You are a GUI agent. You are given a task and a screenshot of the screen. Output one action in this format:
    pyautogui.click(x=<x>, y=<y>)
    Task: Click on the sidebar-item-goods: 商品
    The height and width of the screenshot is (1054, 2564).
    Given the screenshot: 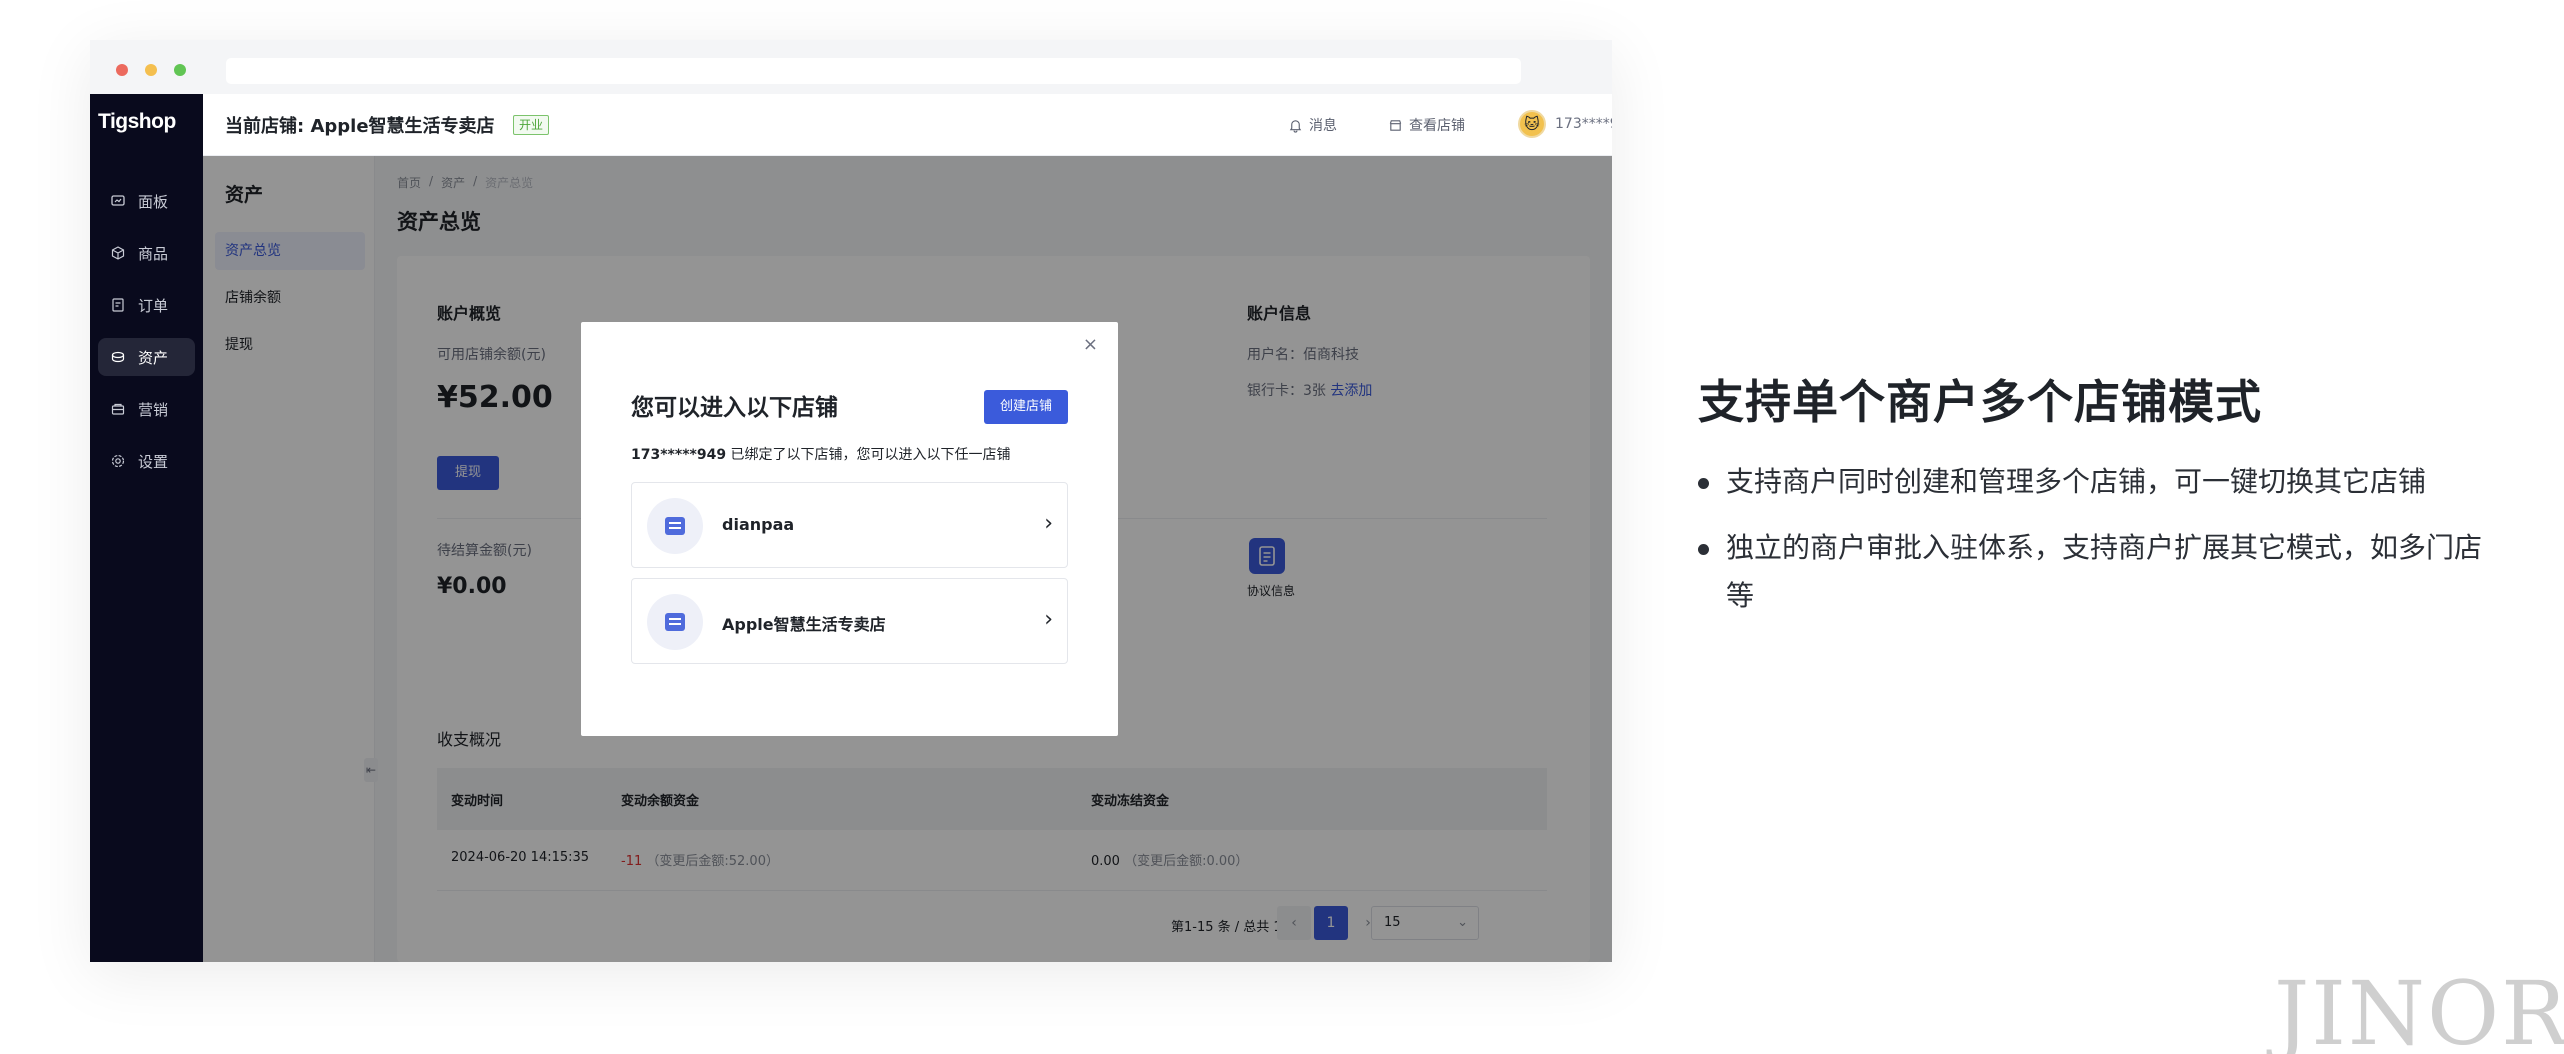 What is the action you would take?
    pyautogui.click(x=146, y=253)
    